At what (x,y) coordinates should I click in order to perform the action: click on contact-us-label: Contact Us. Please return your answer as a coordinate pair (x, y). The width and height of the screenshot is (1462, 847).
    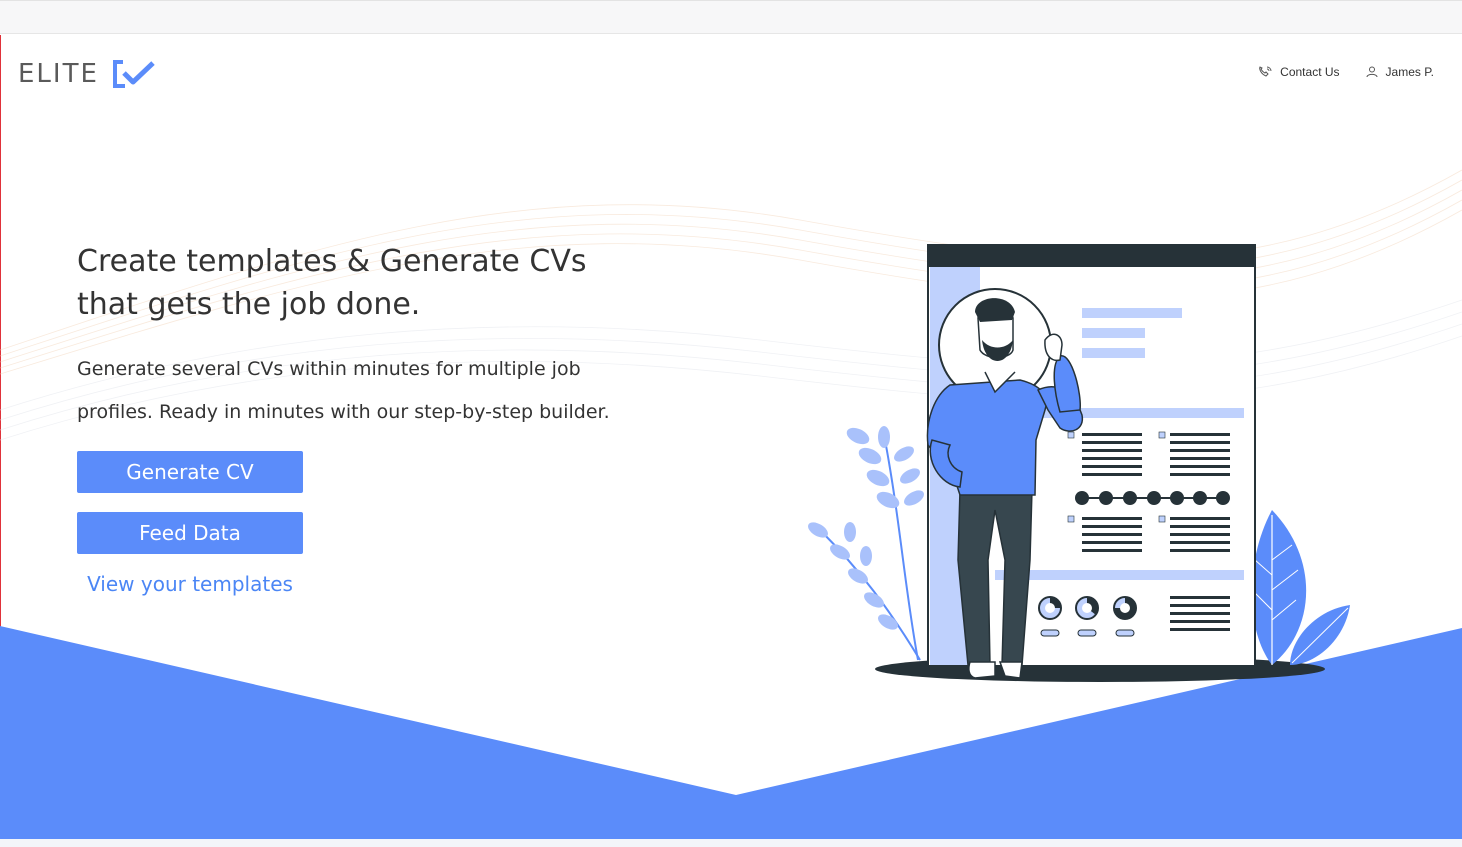
    Looking at the image, I should click on (1310, 72).